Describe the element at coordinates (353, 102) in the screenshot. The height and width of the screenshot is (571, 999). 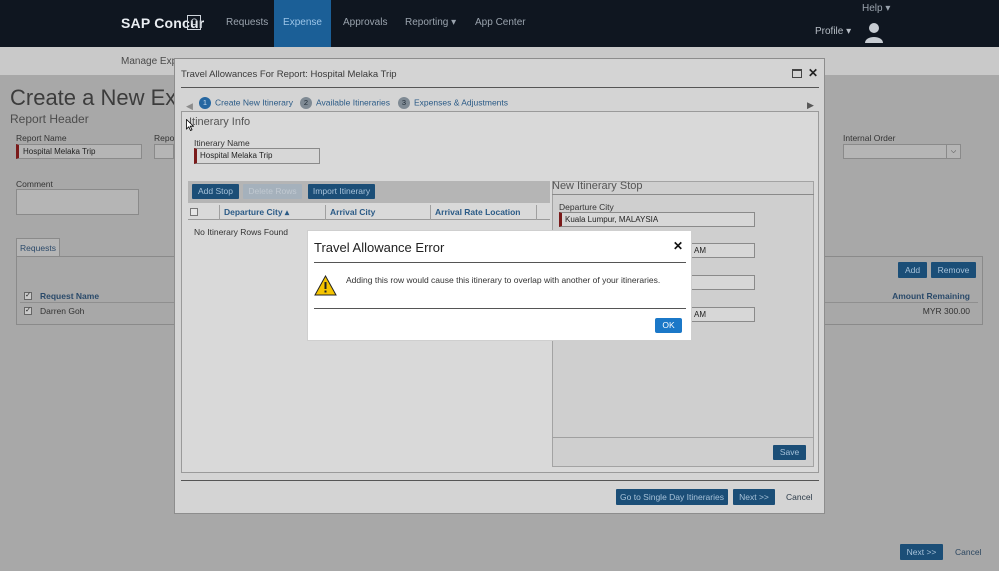
I see `step-label: Available Itineraries` at that location.